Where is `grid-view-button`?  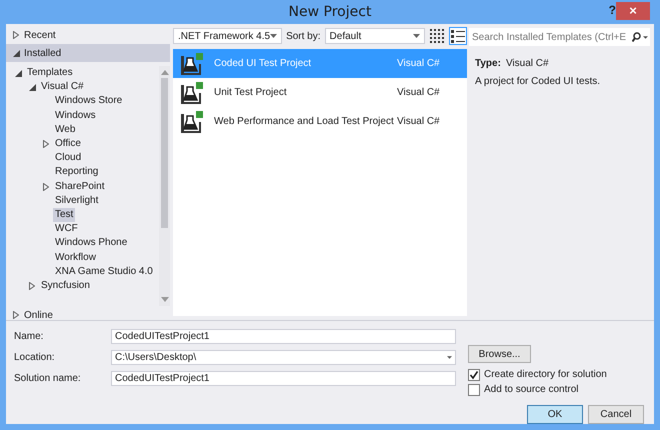
grid-view-button is located at coordinates (437, 36).